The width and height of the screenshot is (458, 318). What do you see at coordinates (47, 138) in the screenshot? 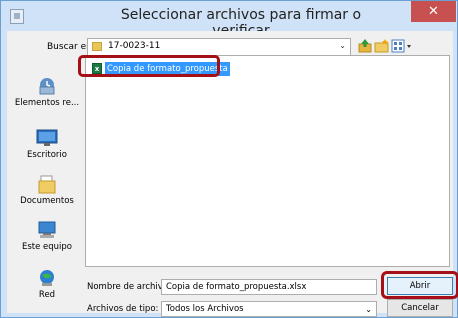
I see `desktop-icon` at bounding box center [47, 138].